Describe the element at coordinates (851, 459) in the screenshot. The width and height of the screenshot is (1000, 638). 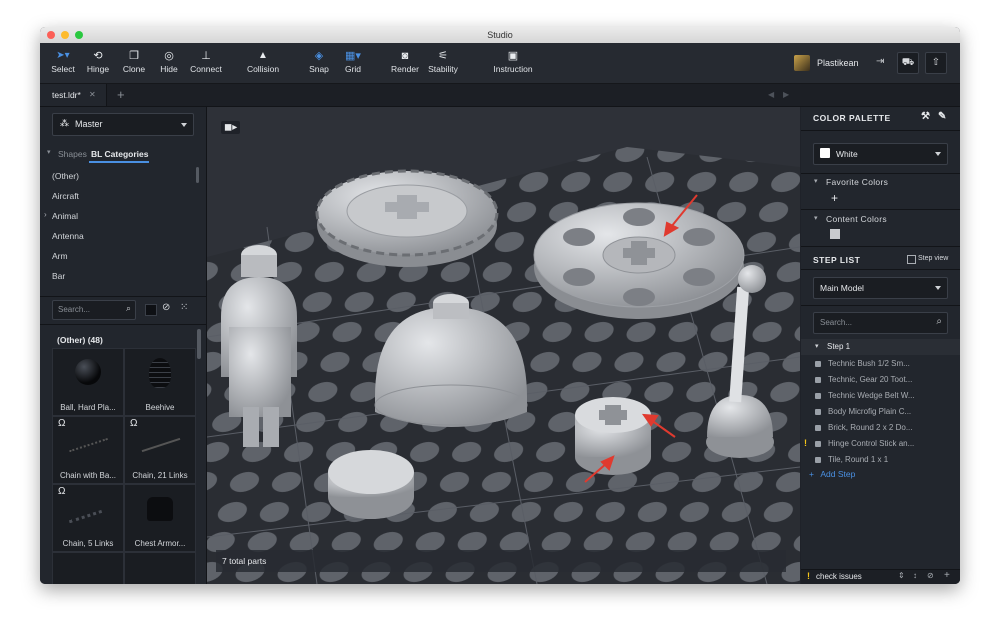
I see `step-part-item: Tile, Round 1 x 1` at that location.